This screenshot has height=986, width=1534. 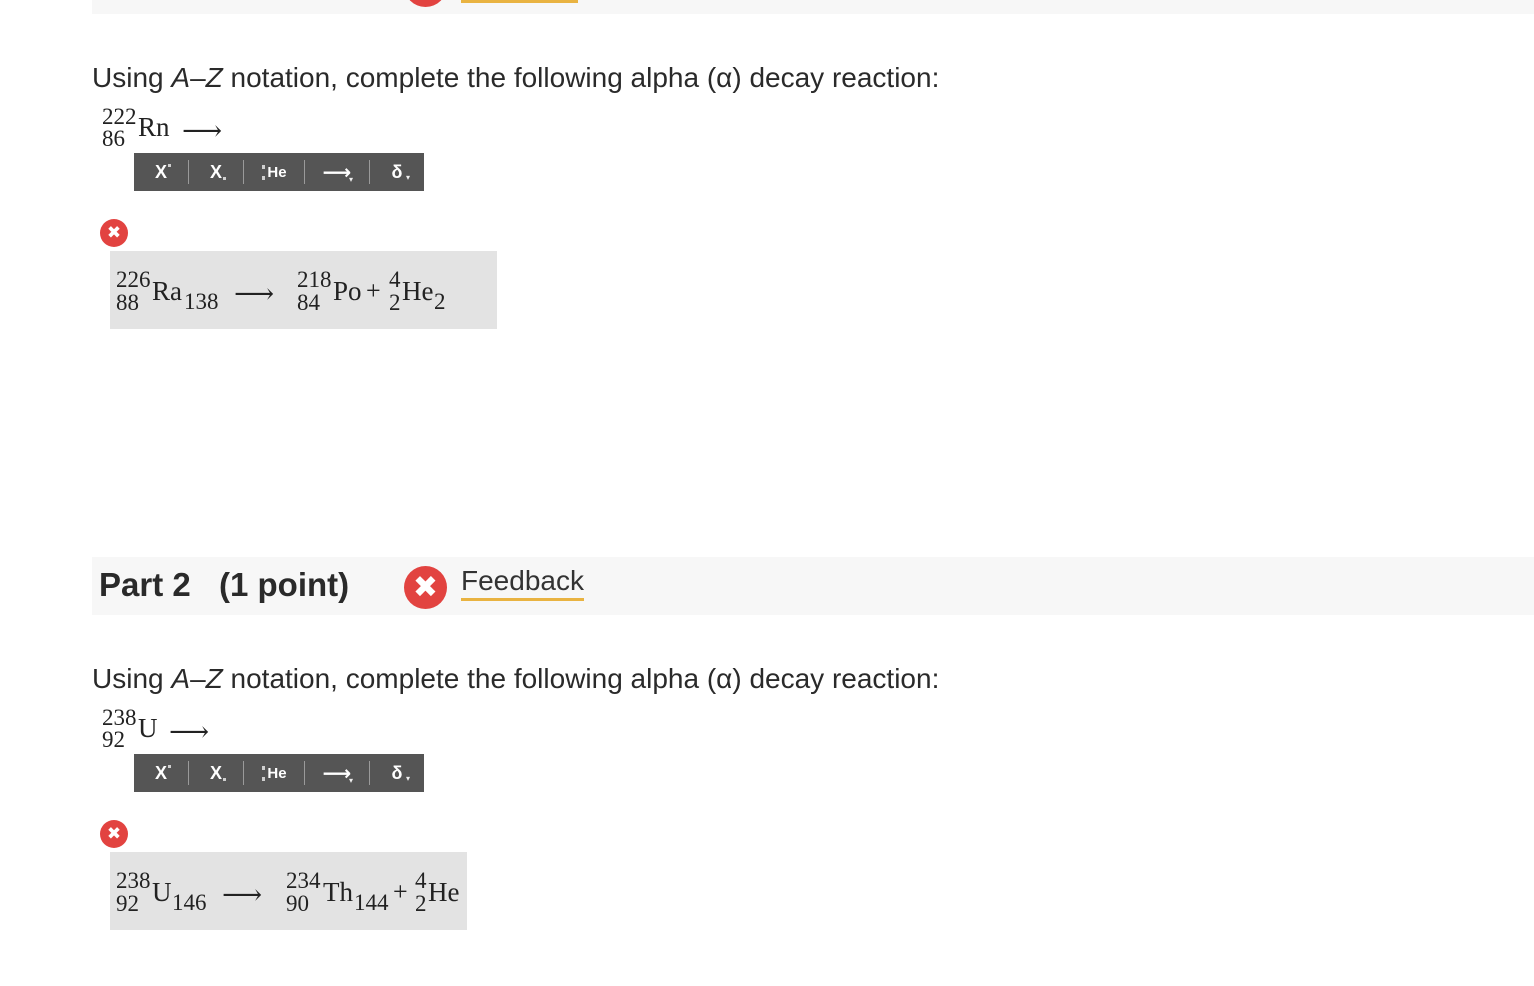 I want to click on reactant-atomic: 86, so click(x=113, y=138).